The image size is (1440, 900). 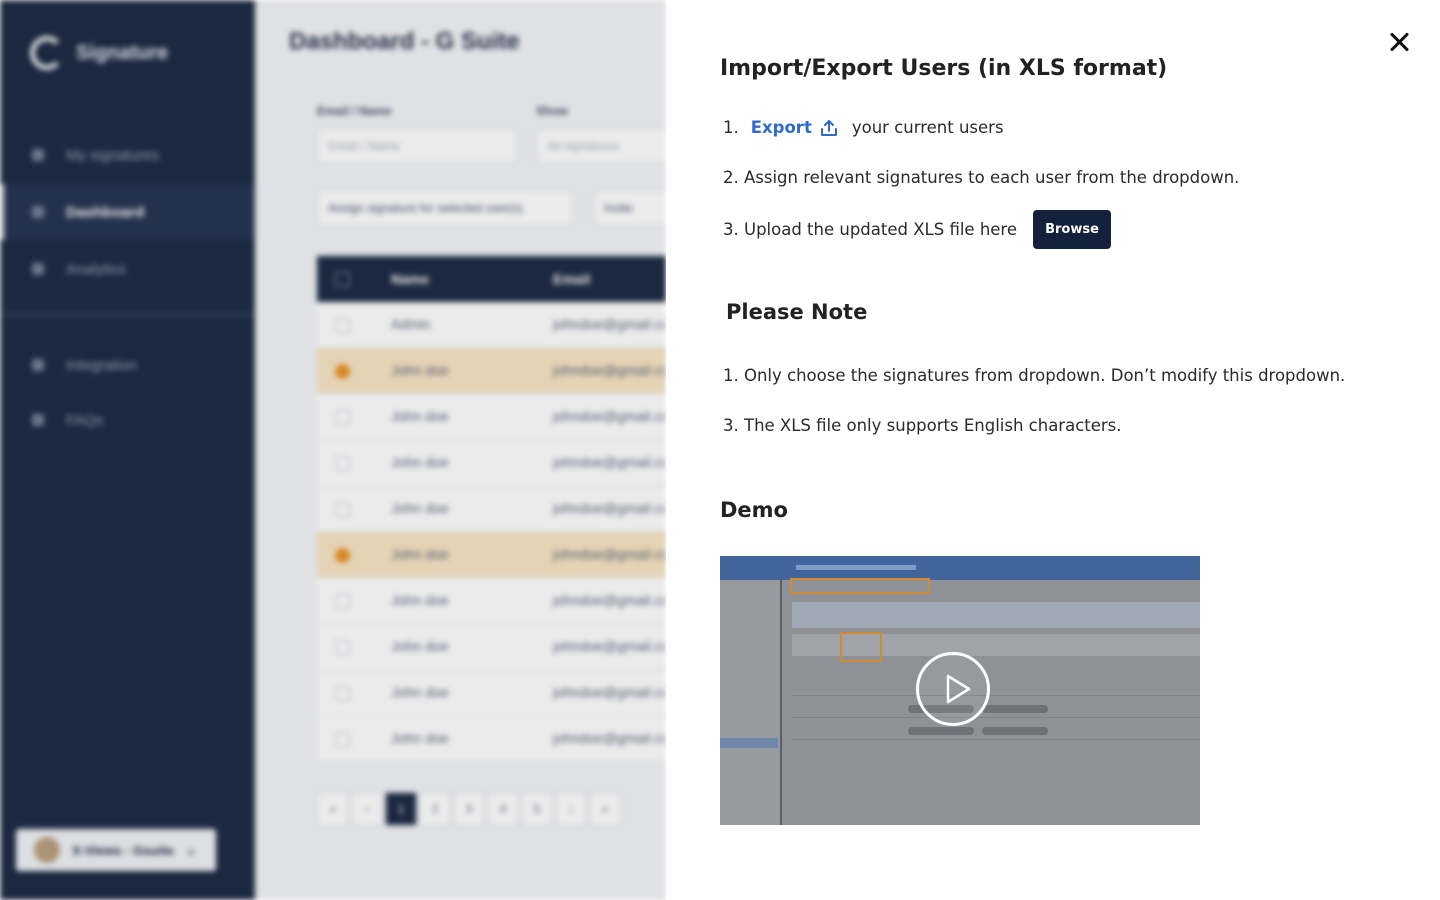 I want to click on demo-title: Demo, so click(x=754, y=510).